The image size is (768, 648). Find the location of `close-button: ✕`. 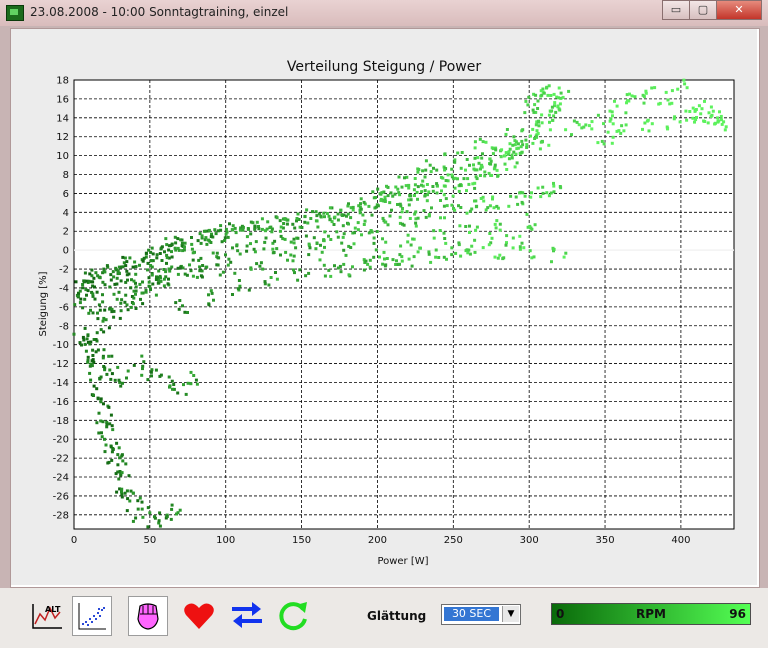

close-button: ✕ is located at coordinates (739, 10).